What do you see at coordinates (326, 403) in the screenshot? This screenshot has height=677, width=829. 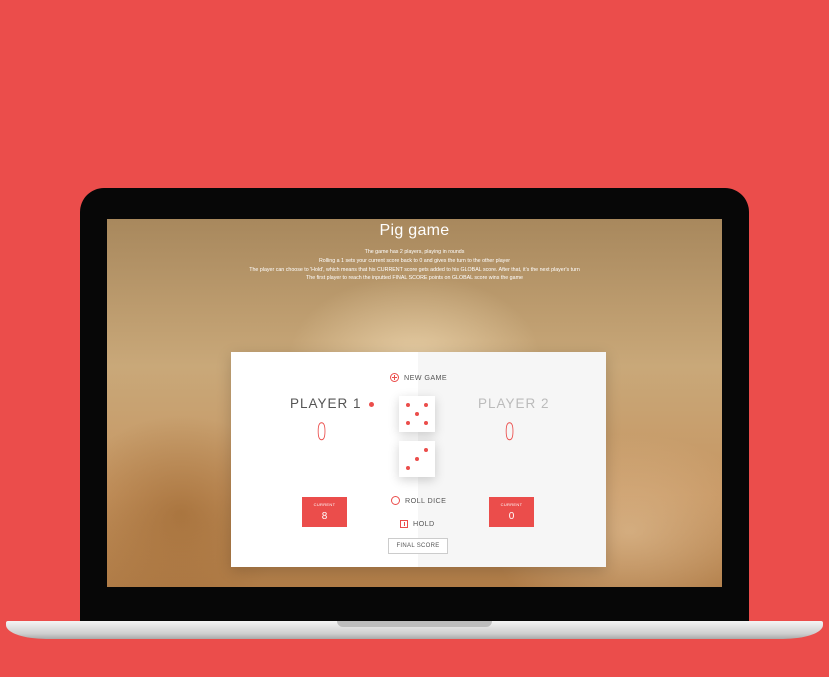 I see `player-1-name: PLAYER 1` at bounding box center [326, 403].